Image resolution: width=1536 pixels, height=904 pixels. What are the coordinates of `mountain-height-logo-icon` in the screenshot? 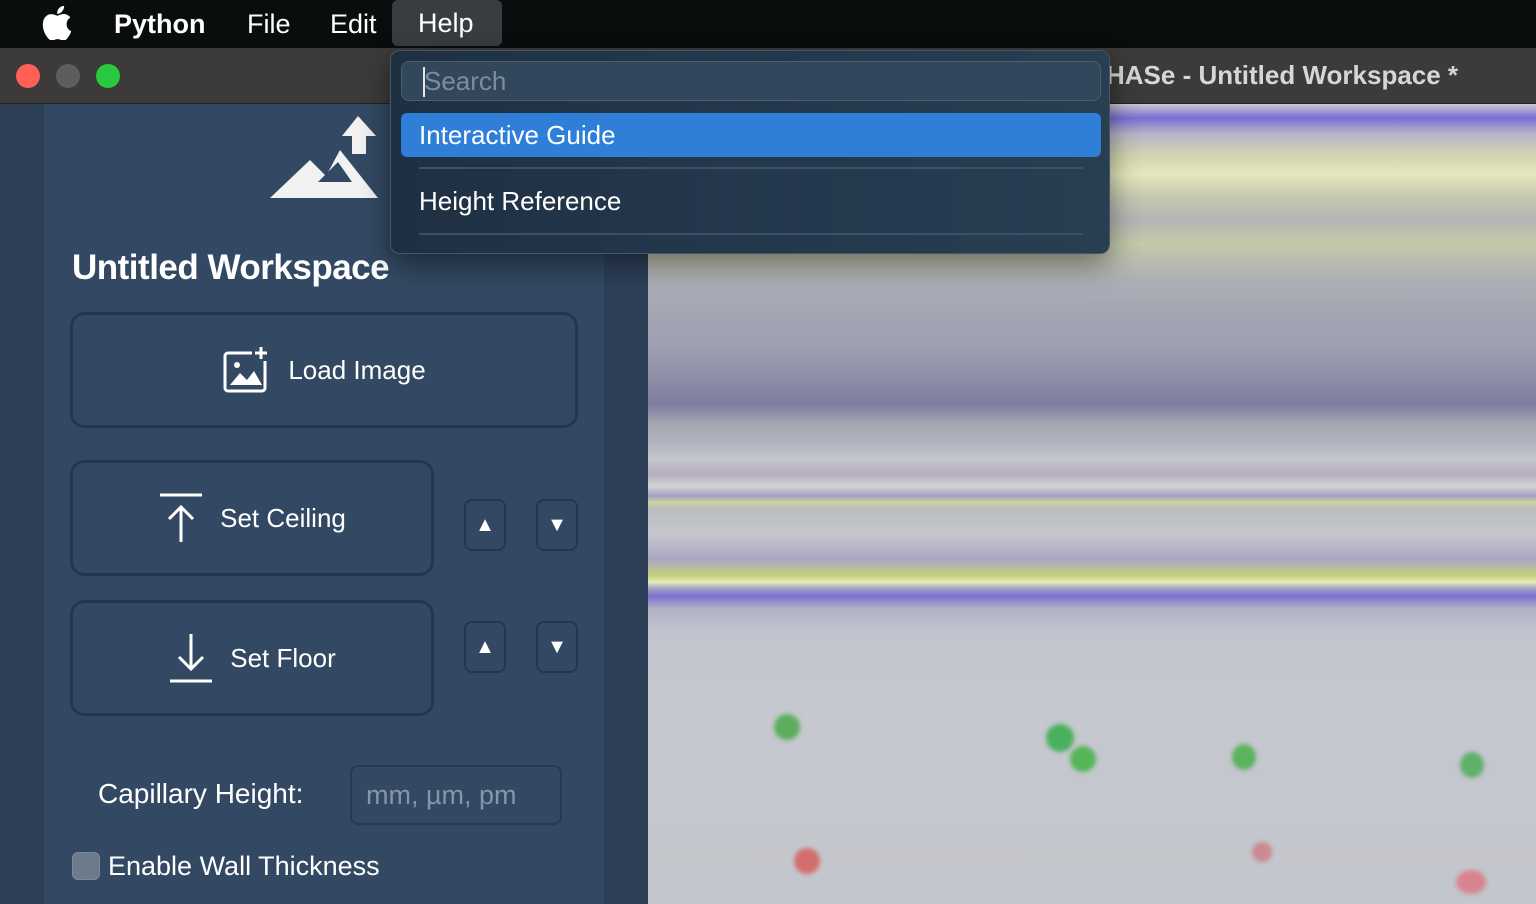 It's located at (324, 157).